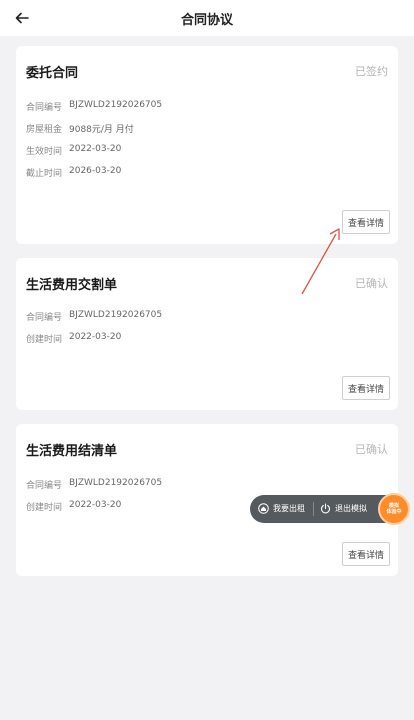 This screenshot has width=414, height=720. I want to click on power-icon, so click(325, 508).